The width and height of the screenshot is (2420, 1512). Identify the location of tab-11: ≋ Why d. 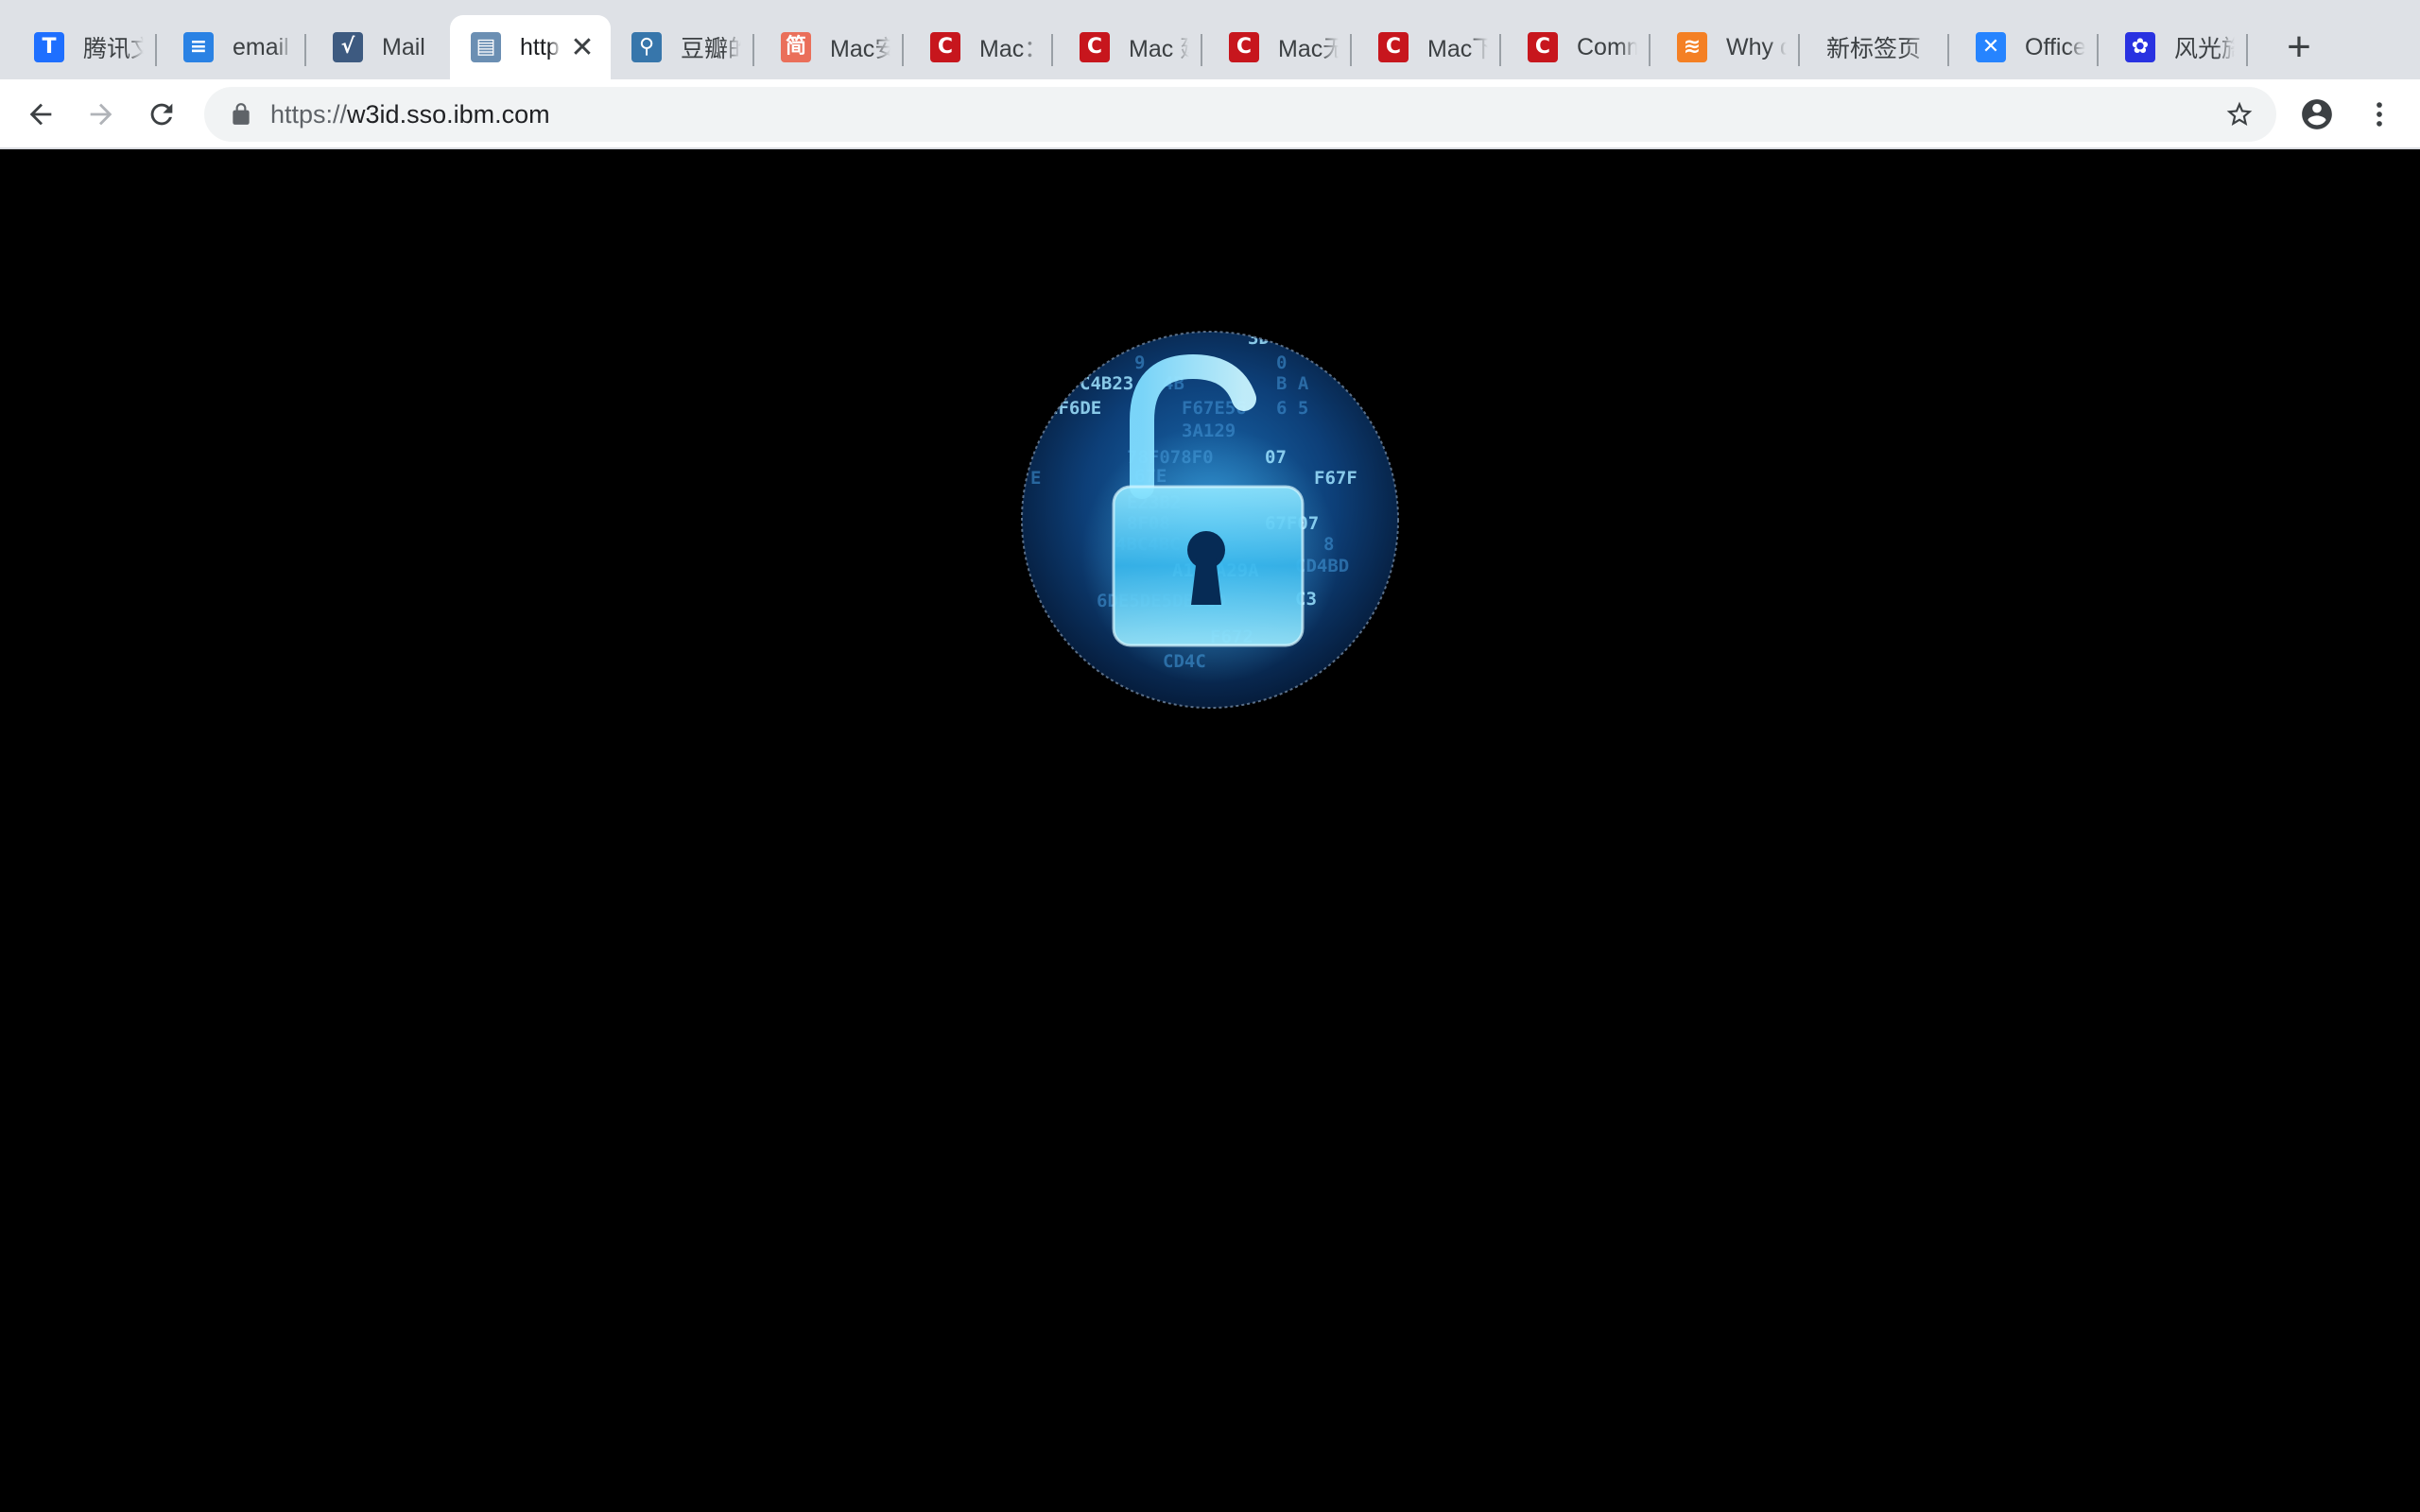
(1725, 47).